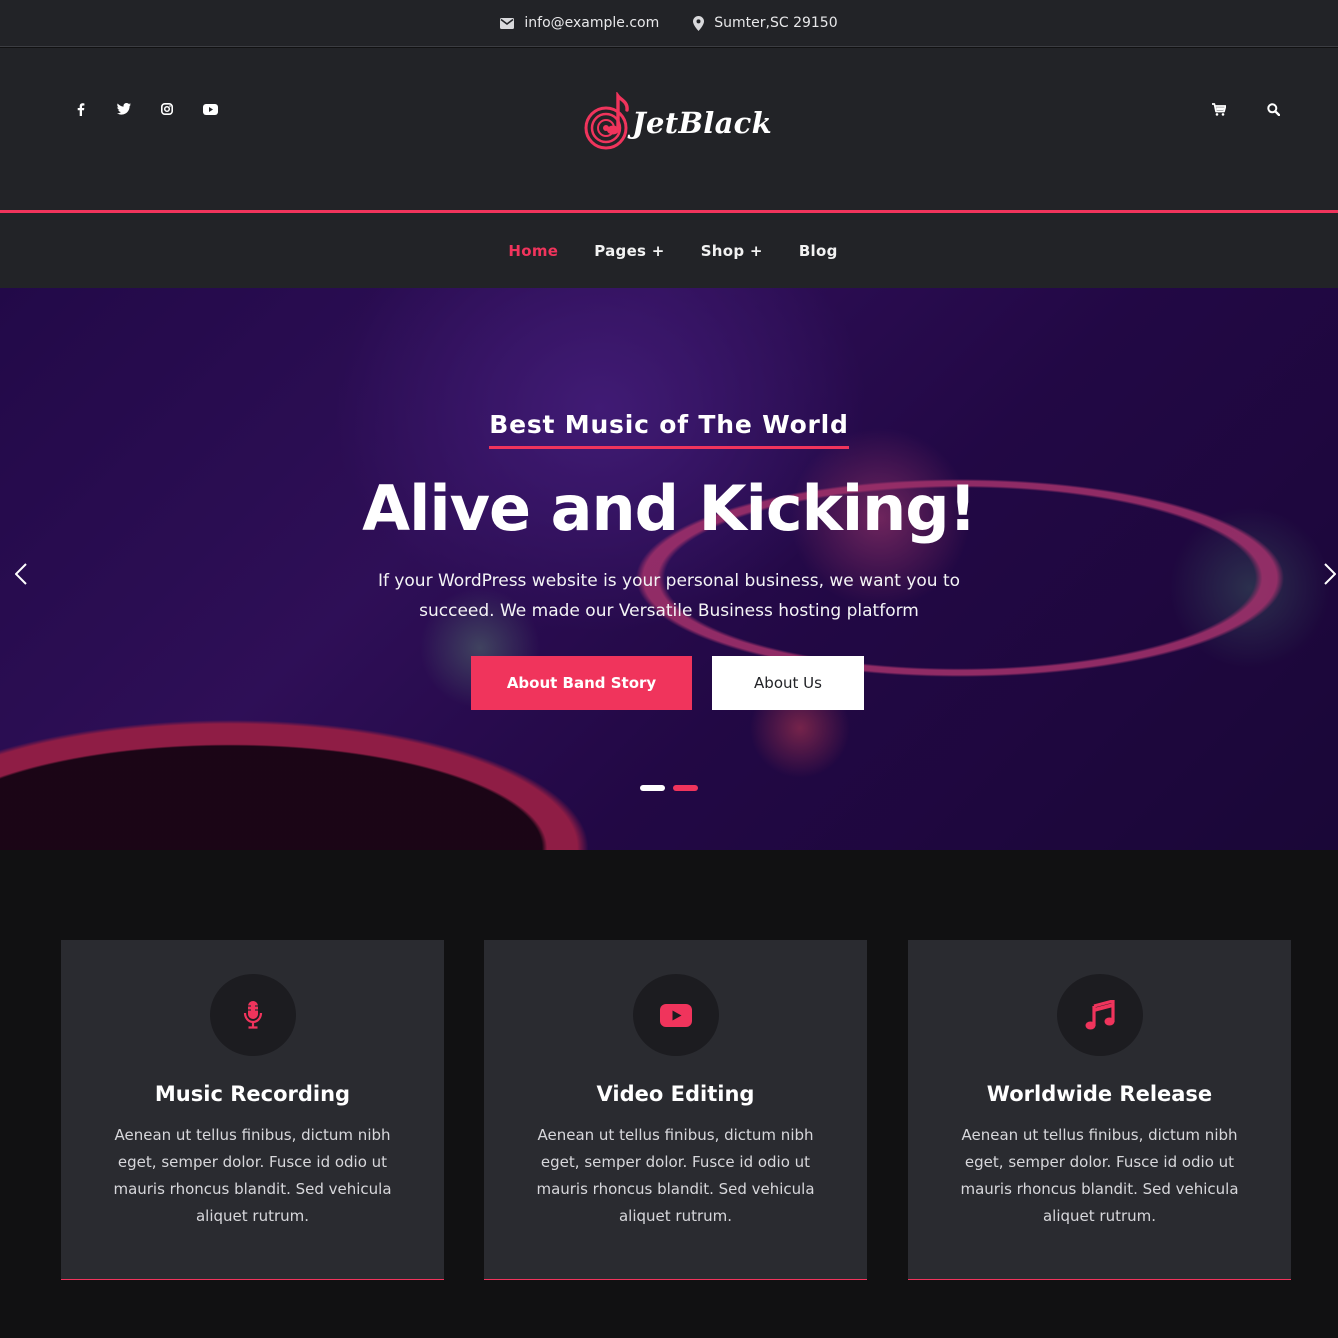 The image size is (1338, 1338). Describe the element at coordinates (669, 23) in the screenshot. I see `top-info-bar: info@example.com Sumter,SC 29150` at that location.